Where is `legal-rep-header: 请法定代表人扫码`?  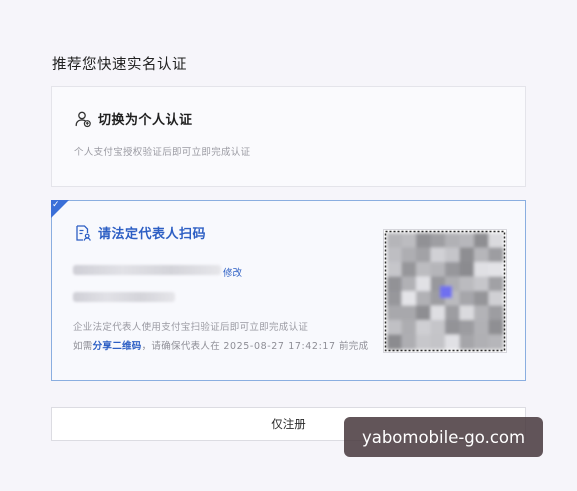 legal-rep-header: 请法定代表人扫码 is located at coordinates (140, 232).